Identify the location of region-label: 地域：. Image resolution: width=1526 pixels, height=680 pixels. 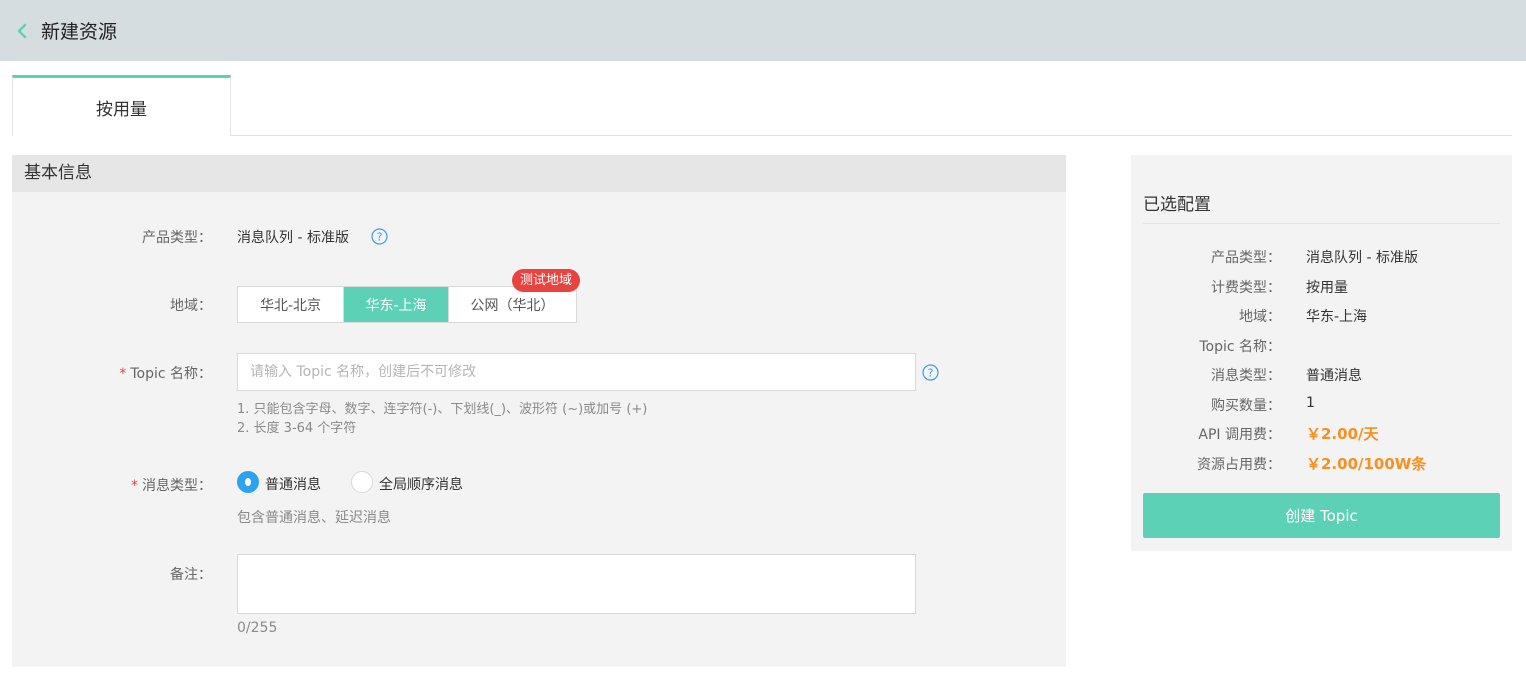
(191, 306).